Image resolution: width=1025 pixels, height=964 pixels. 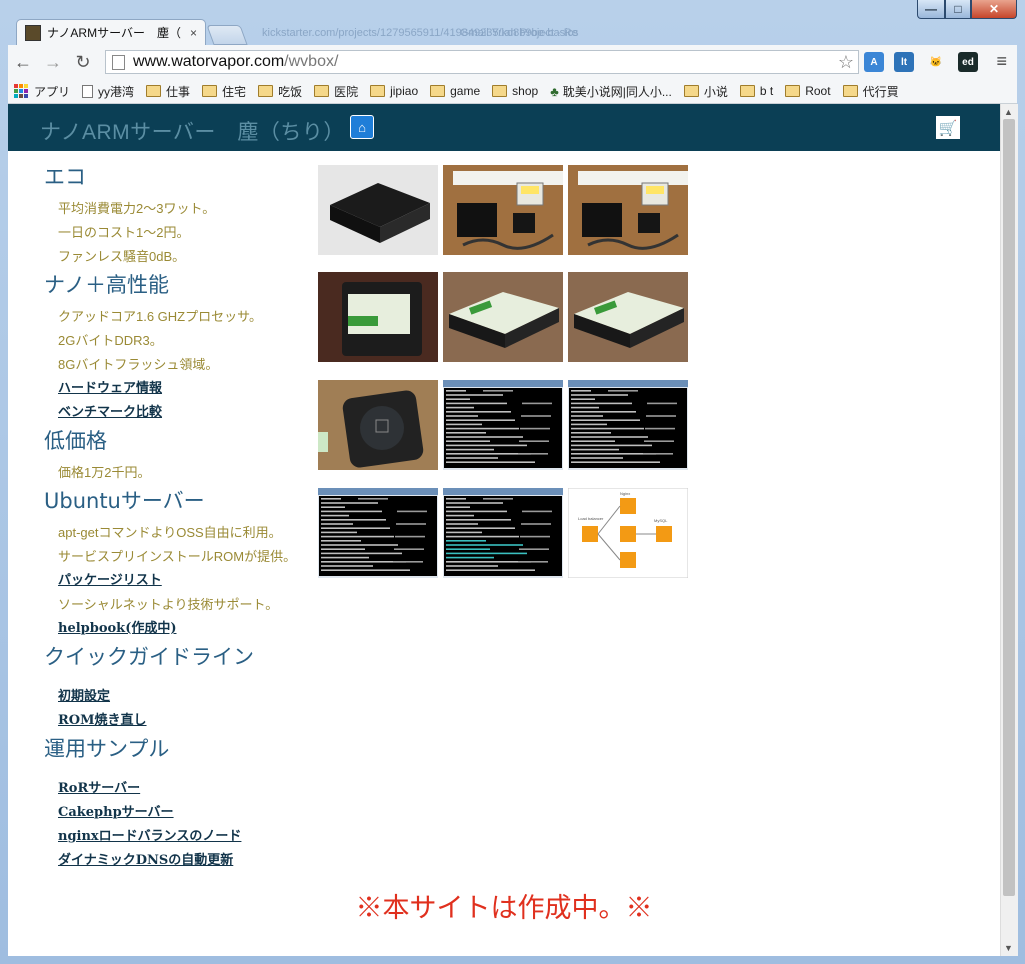 I want to click on scroll-down-icon: ▼, so click(x=1008, y=948).